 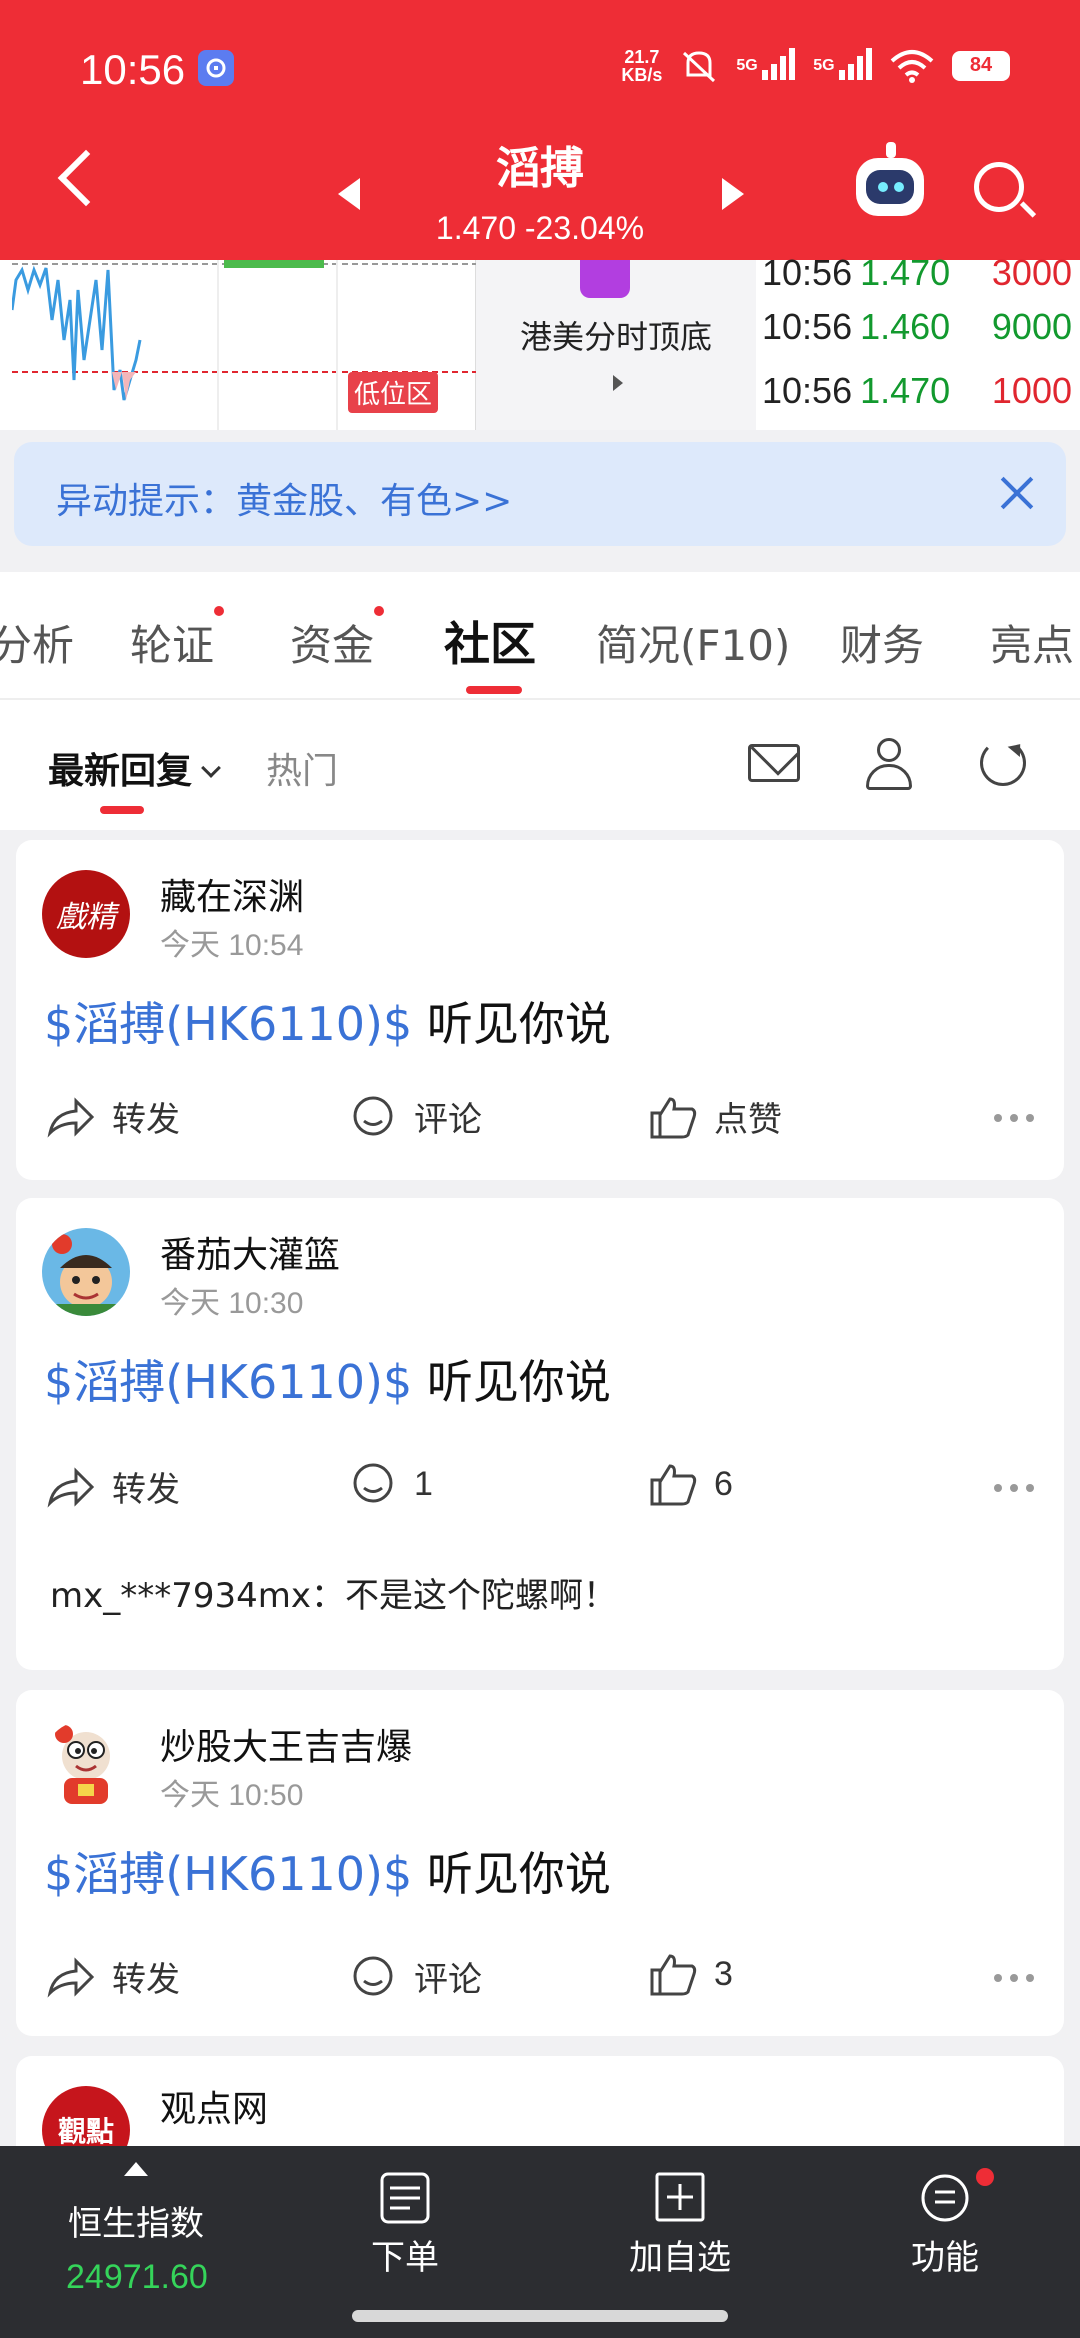 I want to click on chevron-up-icon, so click(x=136, y=2169).